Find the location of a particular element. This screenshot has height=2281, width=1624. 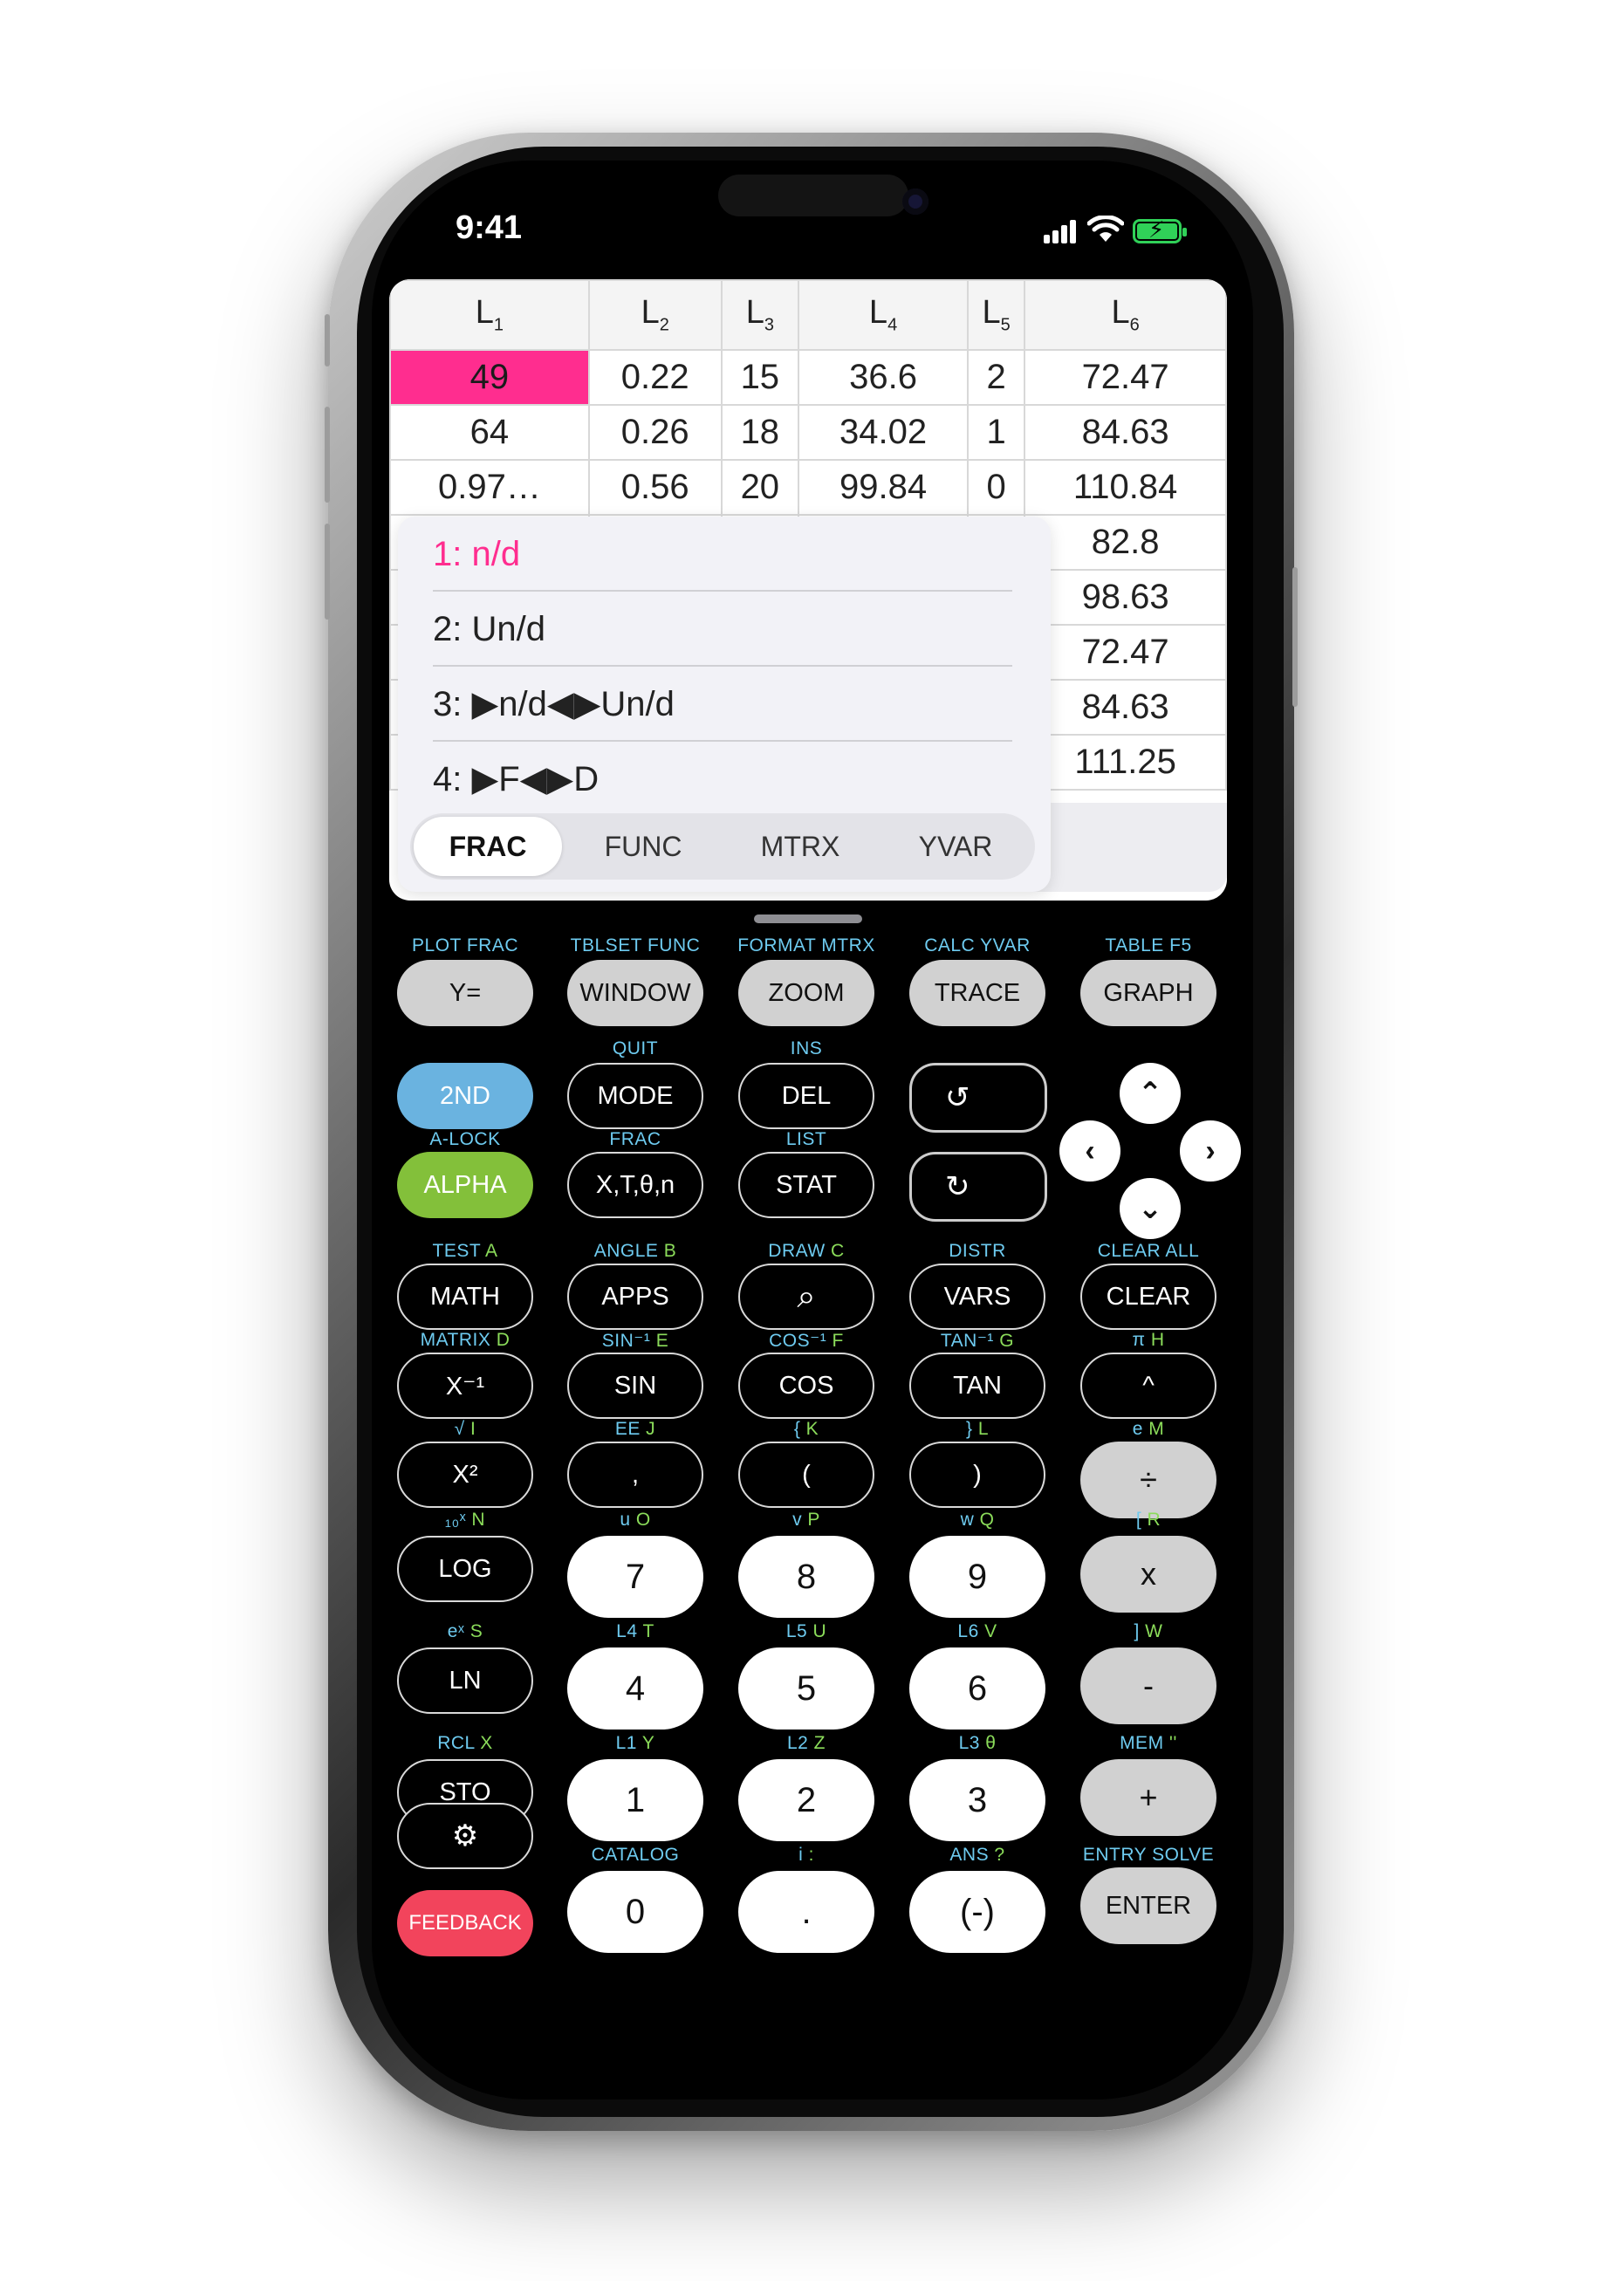

menu-item-convert-frac: 3: ▶n/d◀▶Un/d is located at coordinates (722, 704).